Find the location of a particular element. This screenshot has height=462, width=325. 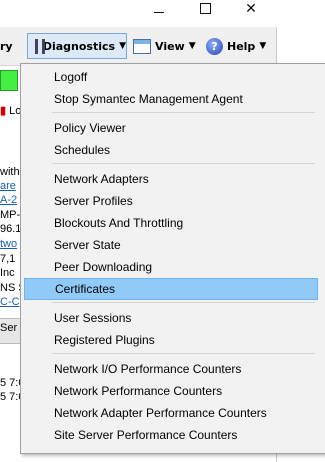

error-icon: ▮ is located at coordinates (3, 111).